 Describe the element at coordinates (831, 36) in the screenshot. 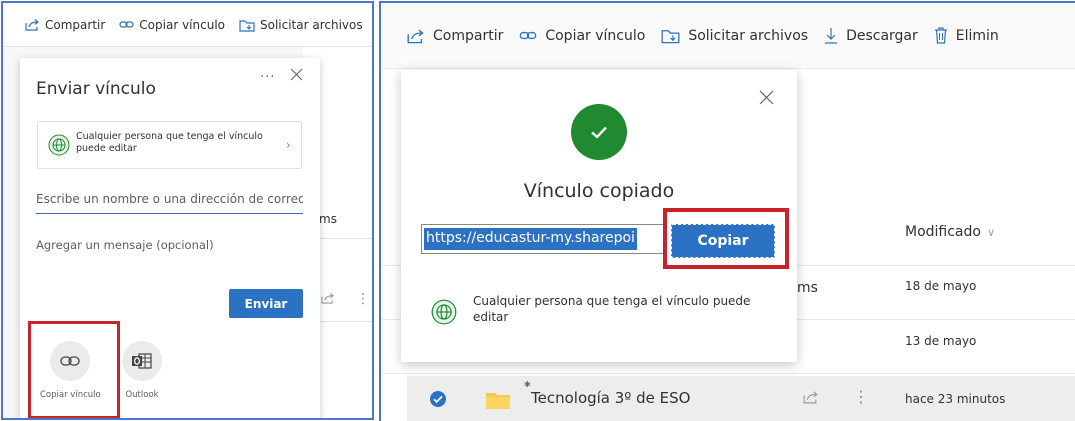

I see `download-icon` at that location.